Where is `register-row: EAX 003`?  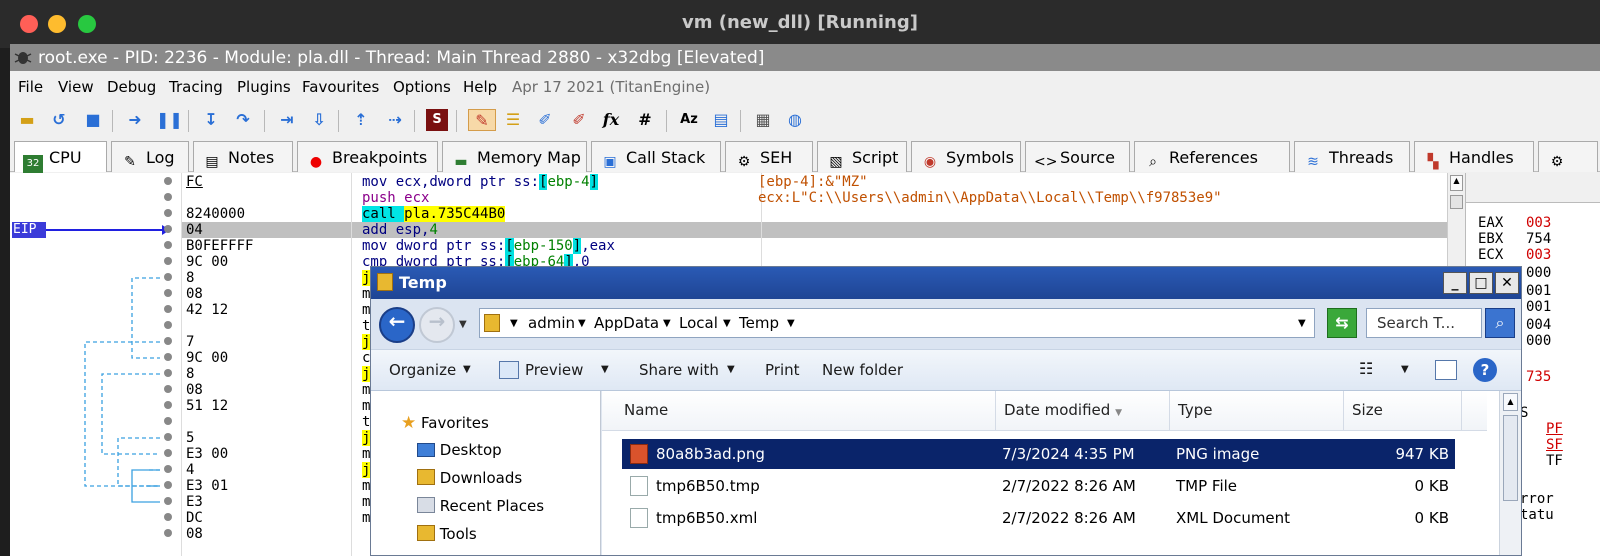
register-row: EAX 003 is located at coordinates (1514, 223).